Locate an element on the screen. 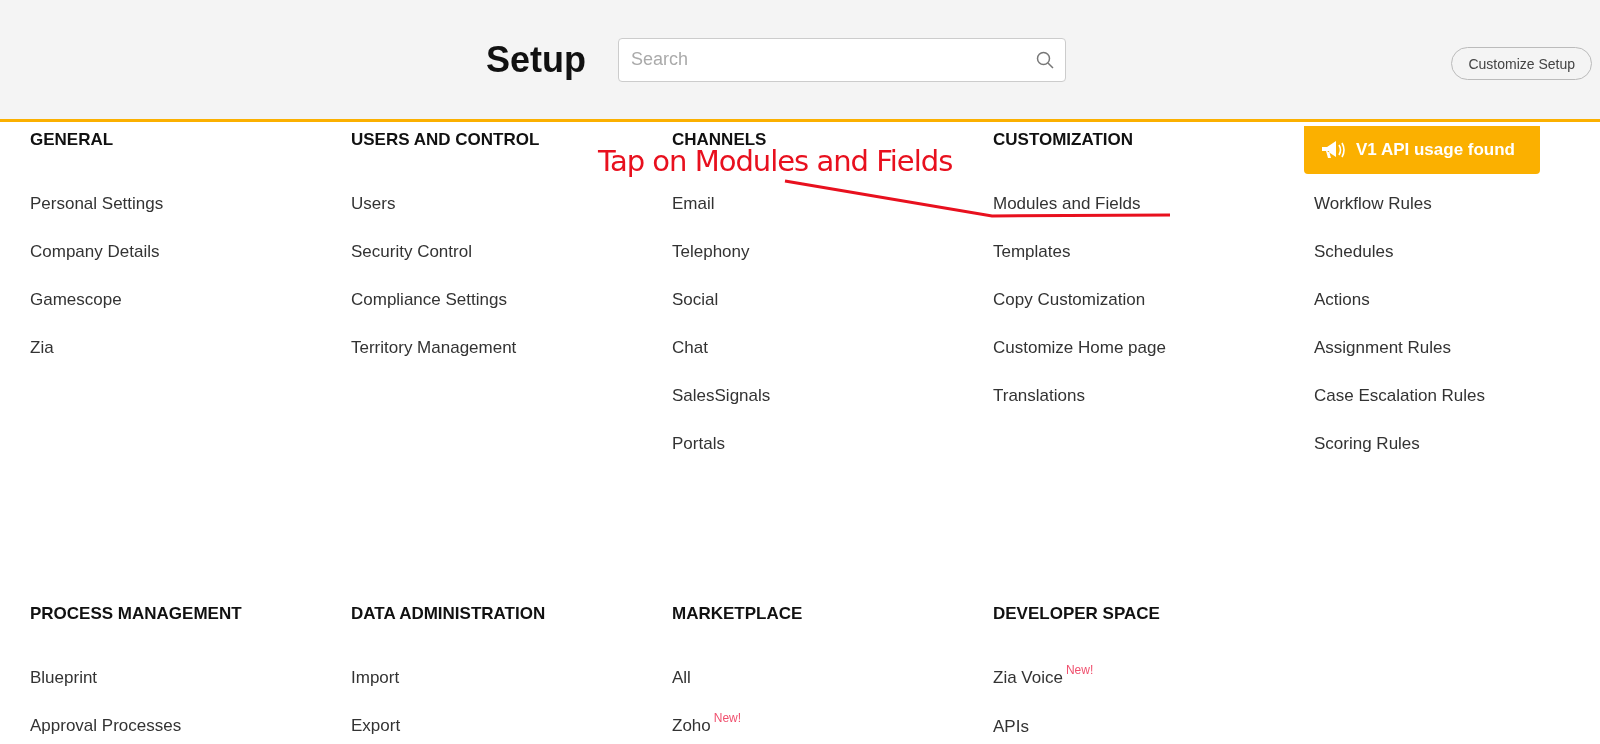 The width and height of the screenshot is (1600, 744). setup-link: Translations is located at coordinates (1039, 396).